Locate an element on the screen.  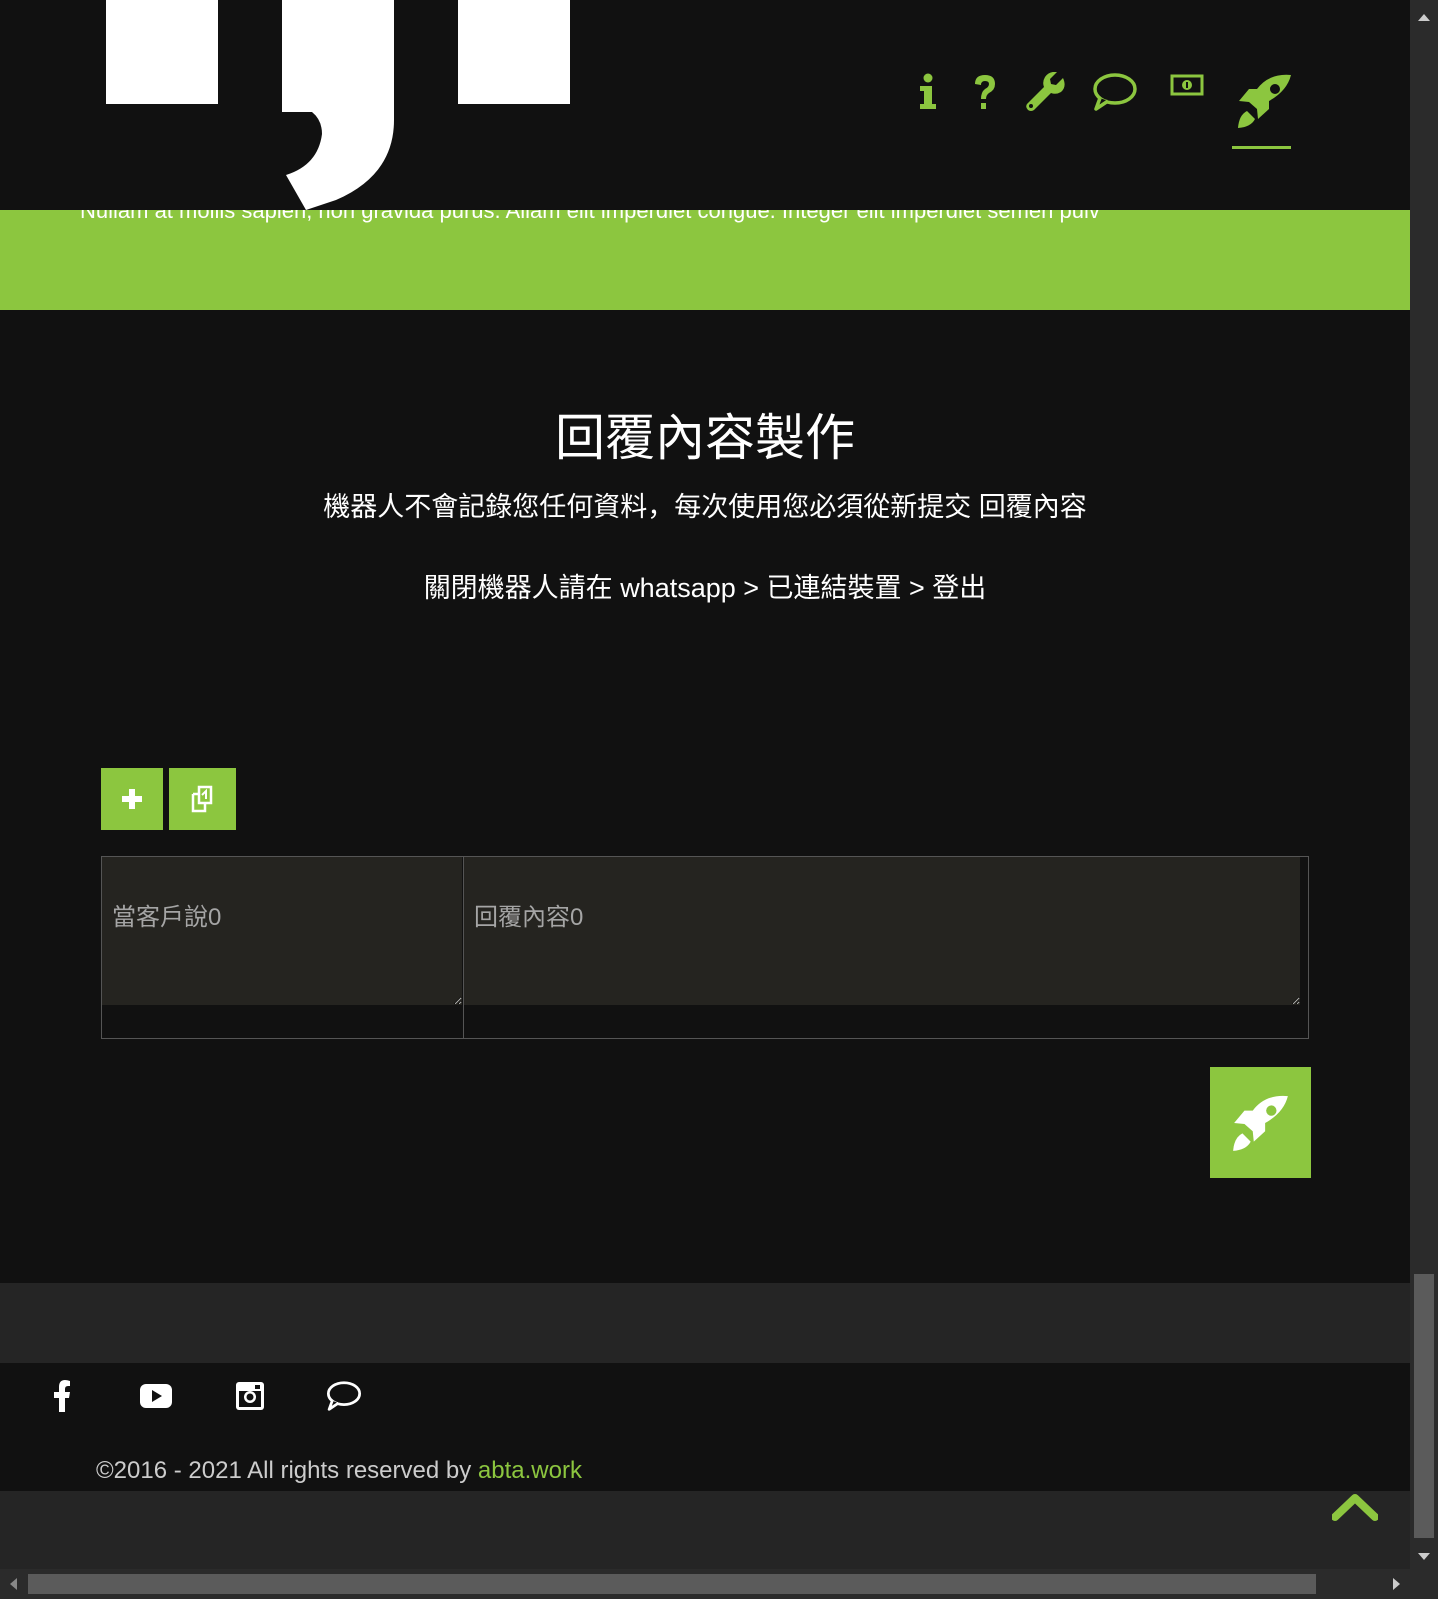
vertical-scrollbar is located at coordinates (1424, 784).